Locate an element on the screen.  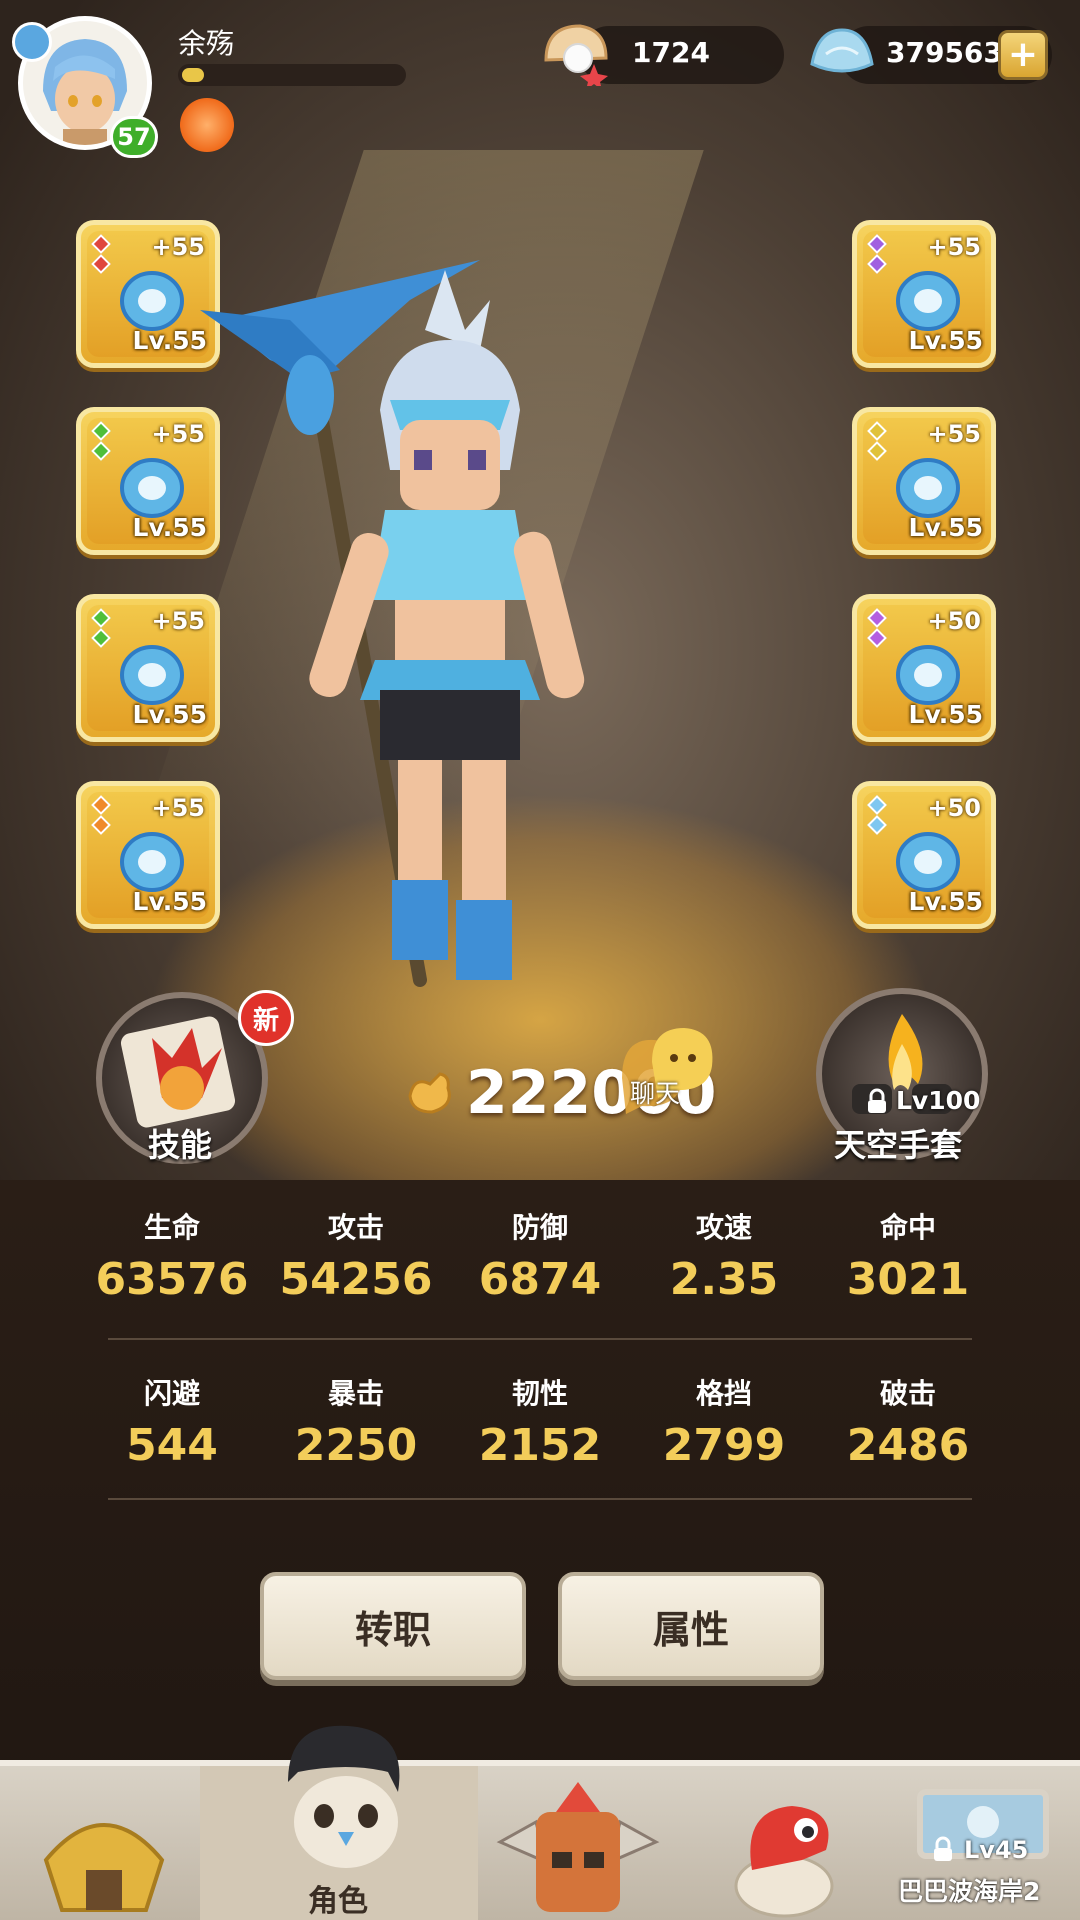
pearl-shell-icon is located at coordinates (576, 55).